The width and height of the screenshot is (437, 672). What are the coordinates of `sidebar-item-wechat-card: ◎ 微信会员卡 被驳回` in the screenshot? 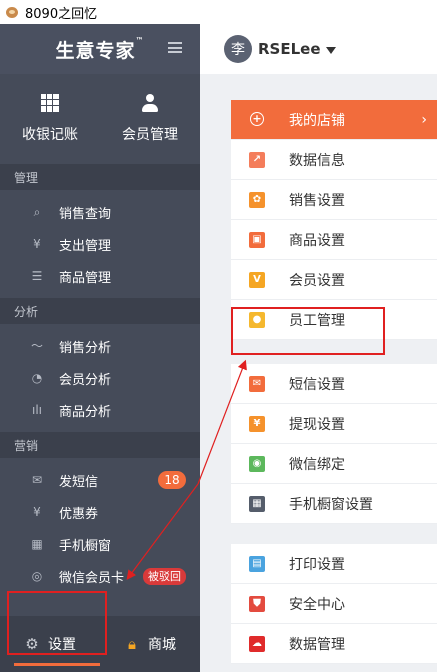 It's located at (100, 576).